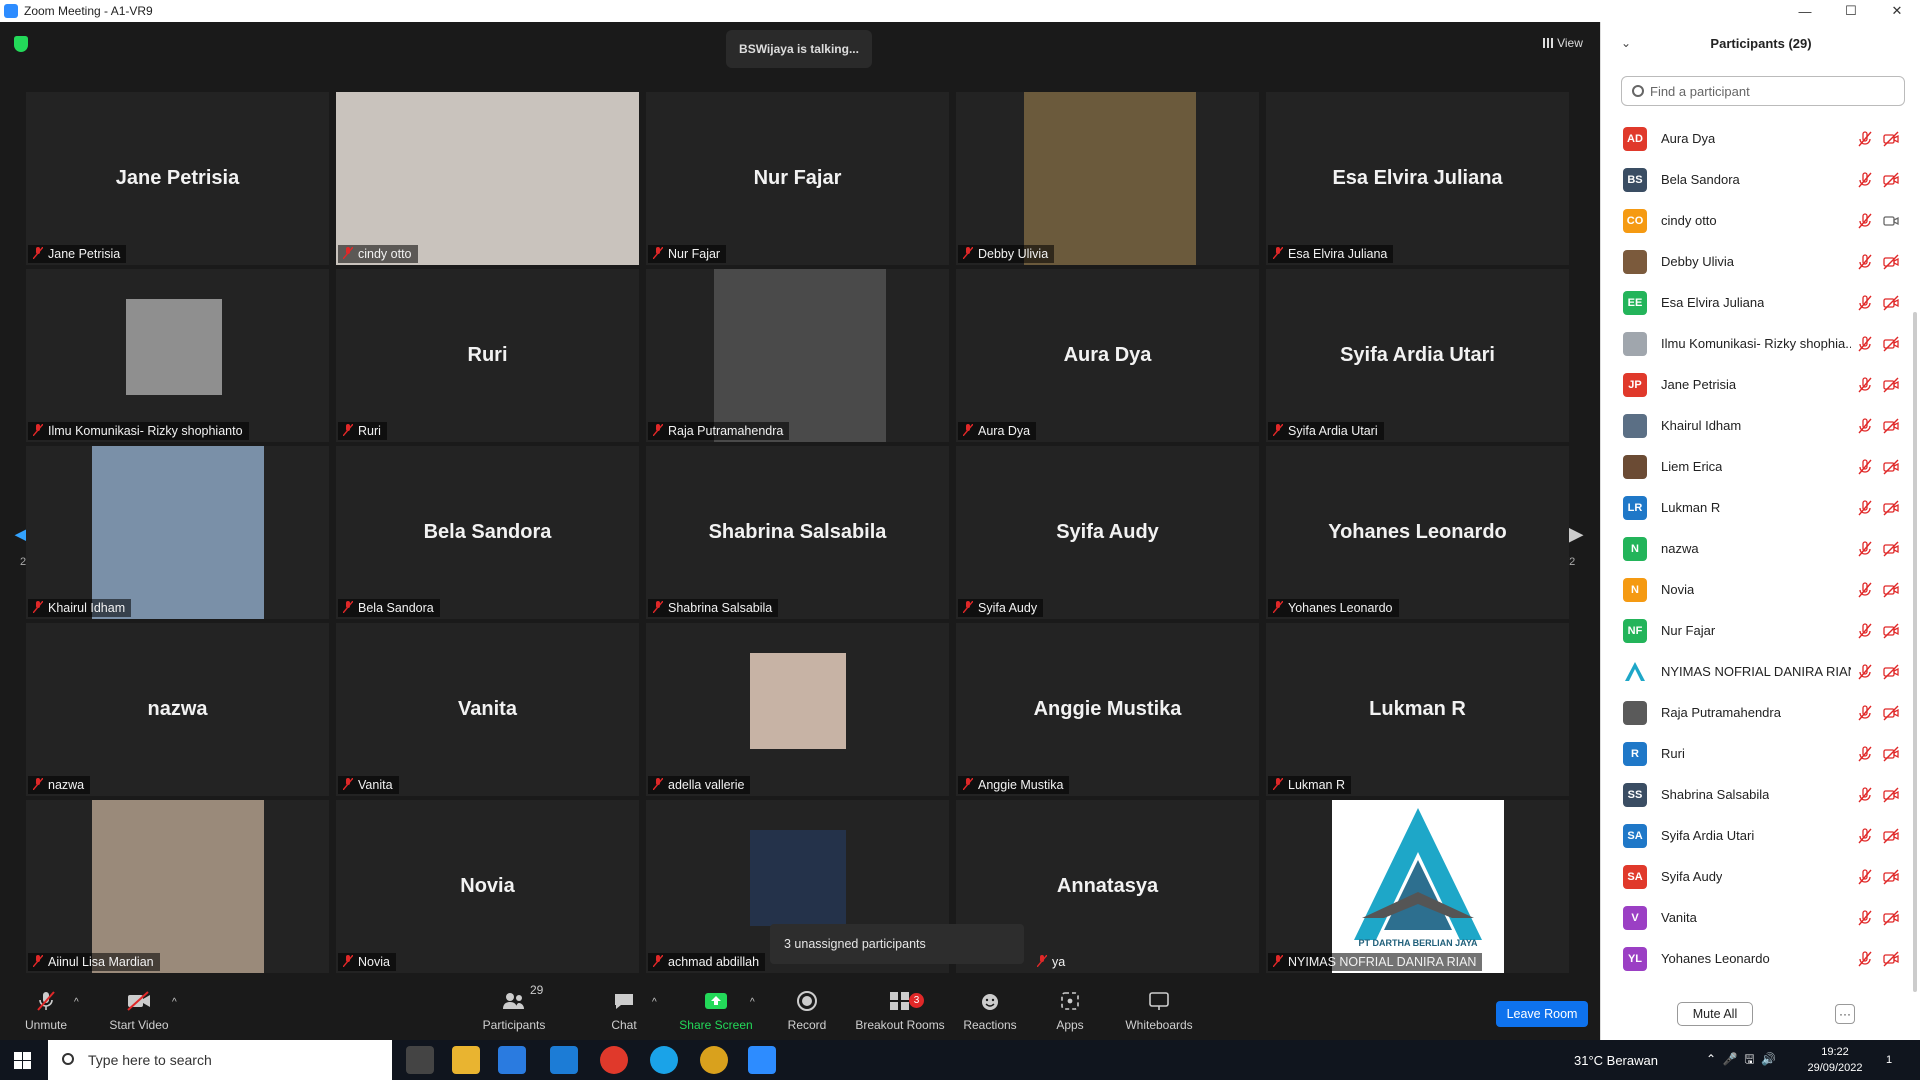 The height and width of the screenshot is (1080, 1920). Describe the element at coordinates (1754, 671) in the screenshot. I see `participant-row: NYIMAS NOFRIAL DANIRA RIAN` at that location.